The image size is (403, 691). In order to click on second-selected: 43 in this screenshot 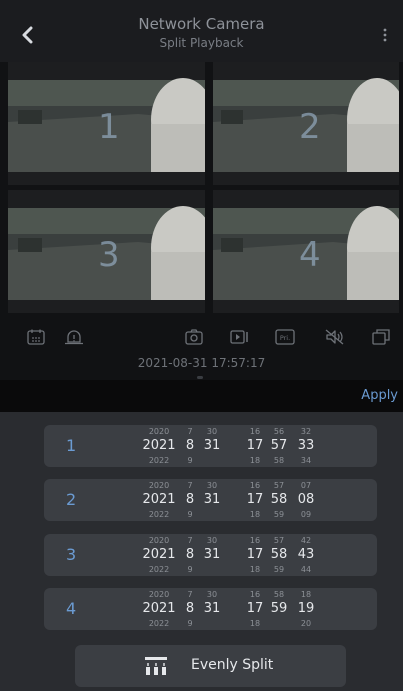, I will do `click(306, 554)`.